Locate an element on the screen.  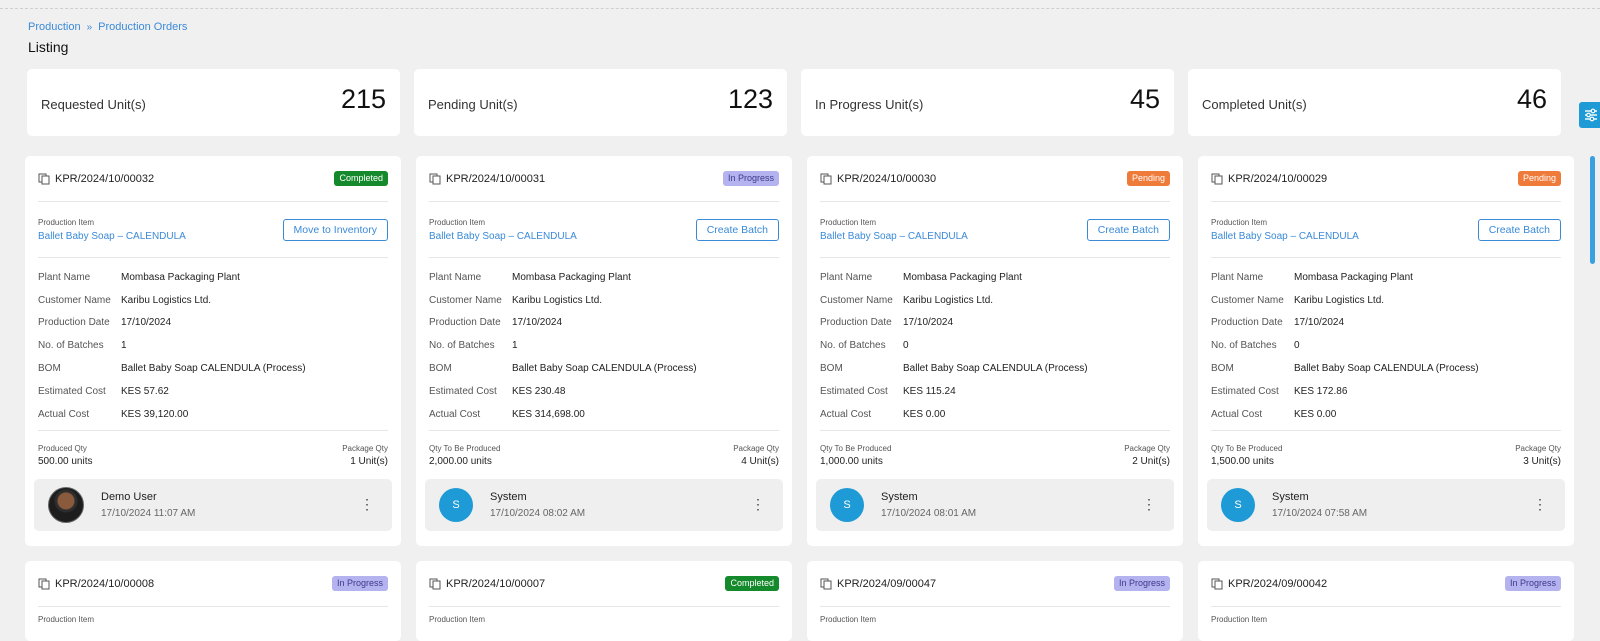
breadcrumb-production-orders: Production Orders is located at coordinates (142, 27).